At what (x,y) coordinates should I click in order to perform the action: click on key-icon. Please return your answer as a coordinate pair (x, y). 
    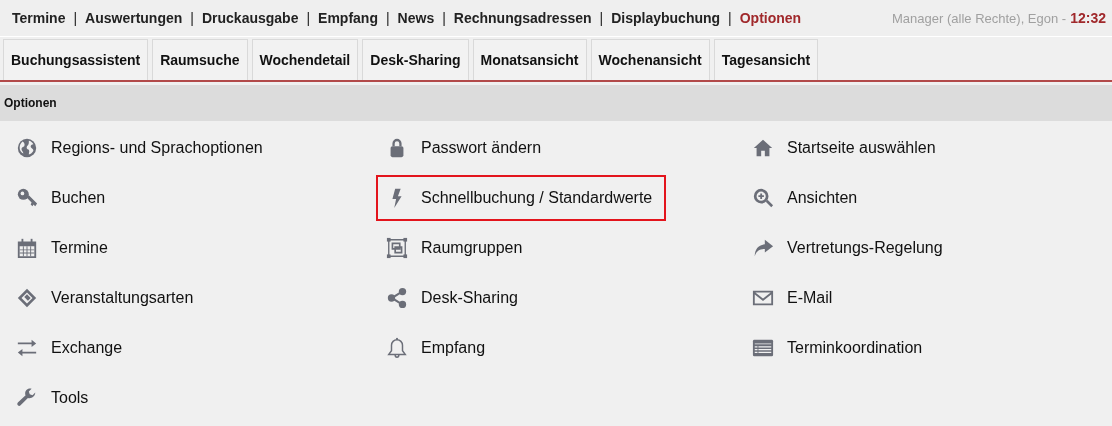
    Looking at the image, I should click on (27, 198).